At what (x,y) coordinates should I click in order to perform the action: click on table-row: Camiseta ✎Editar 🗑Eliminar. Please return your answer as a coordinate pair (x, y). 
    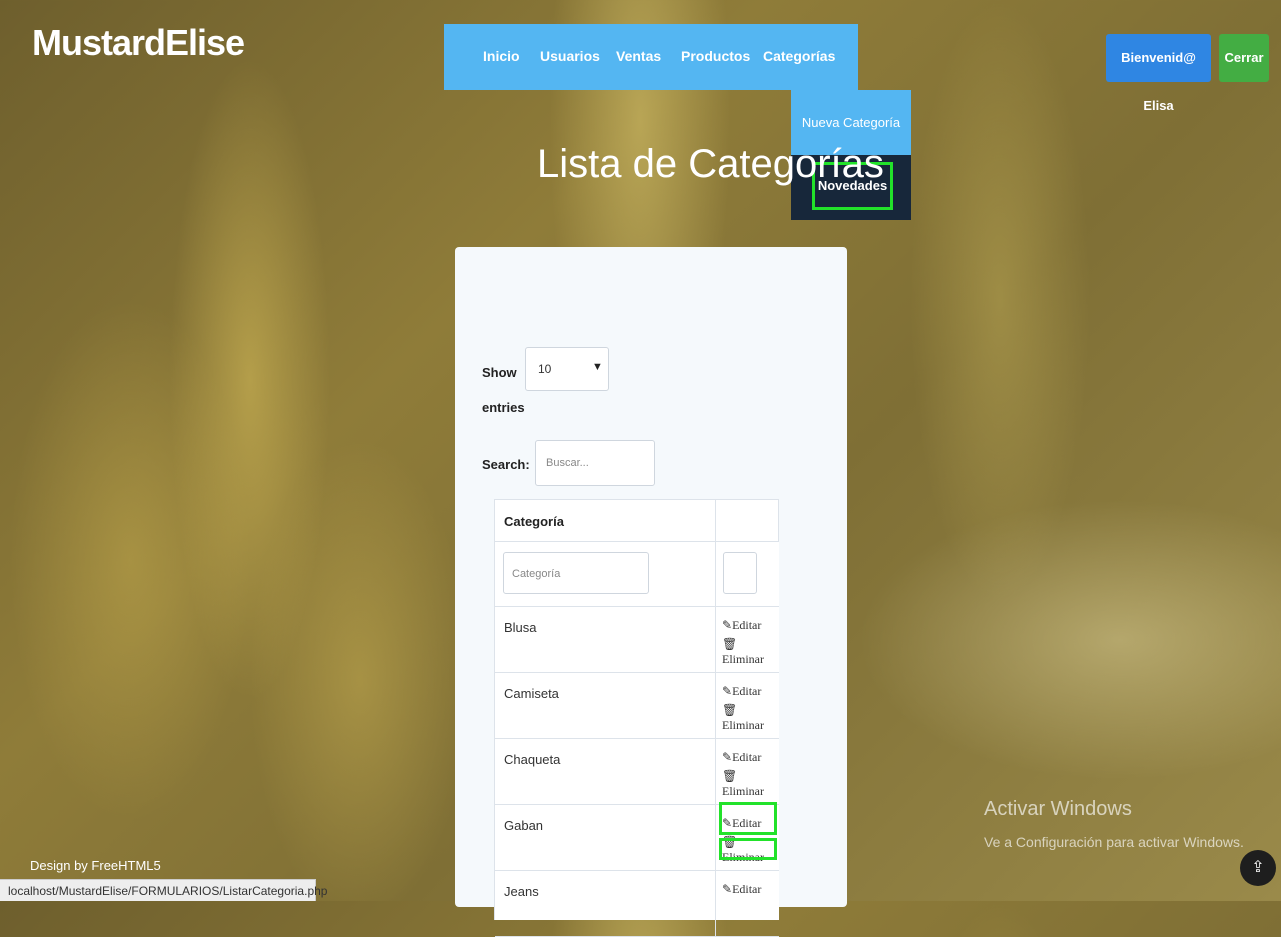
    Looking at the image, I should click on (637, 705).